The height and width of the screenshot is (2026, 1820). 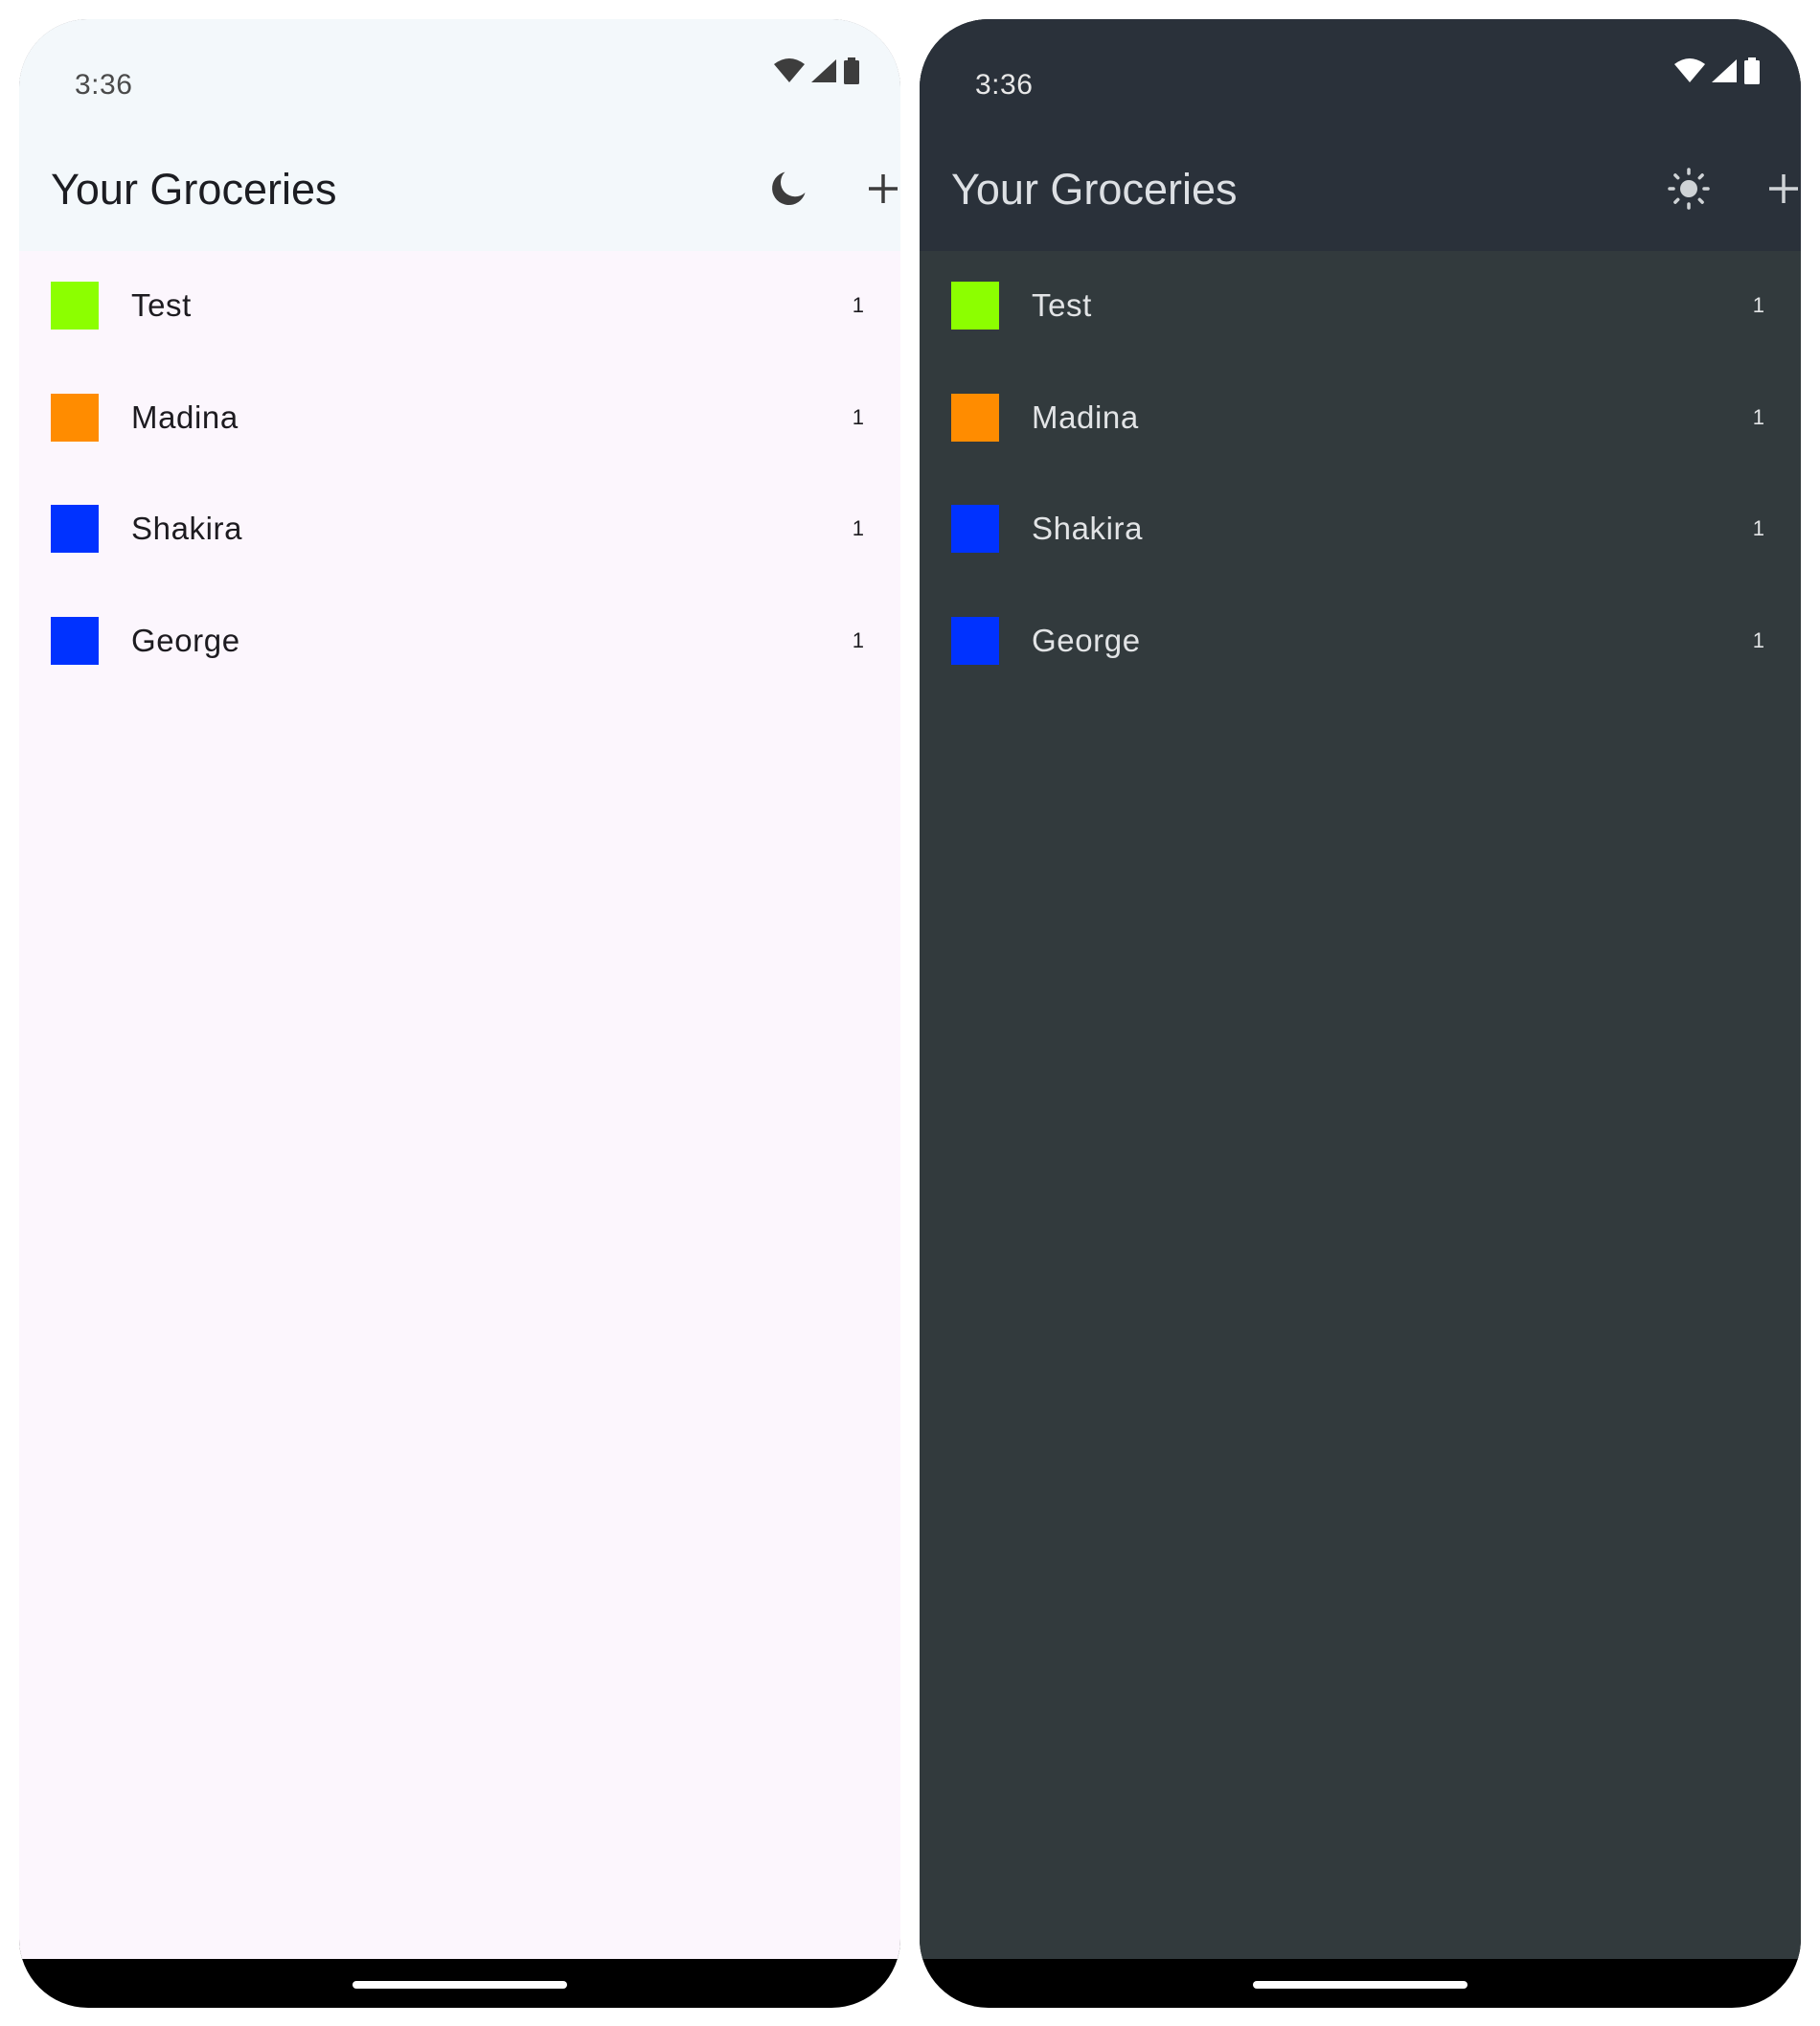 I want to click on moon-icon, so click(x=789, y=188).